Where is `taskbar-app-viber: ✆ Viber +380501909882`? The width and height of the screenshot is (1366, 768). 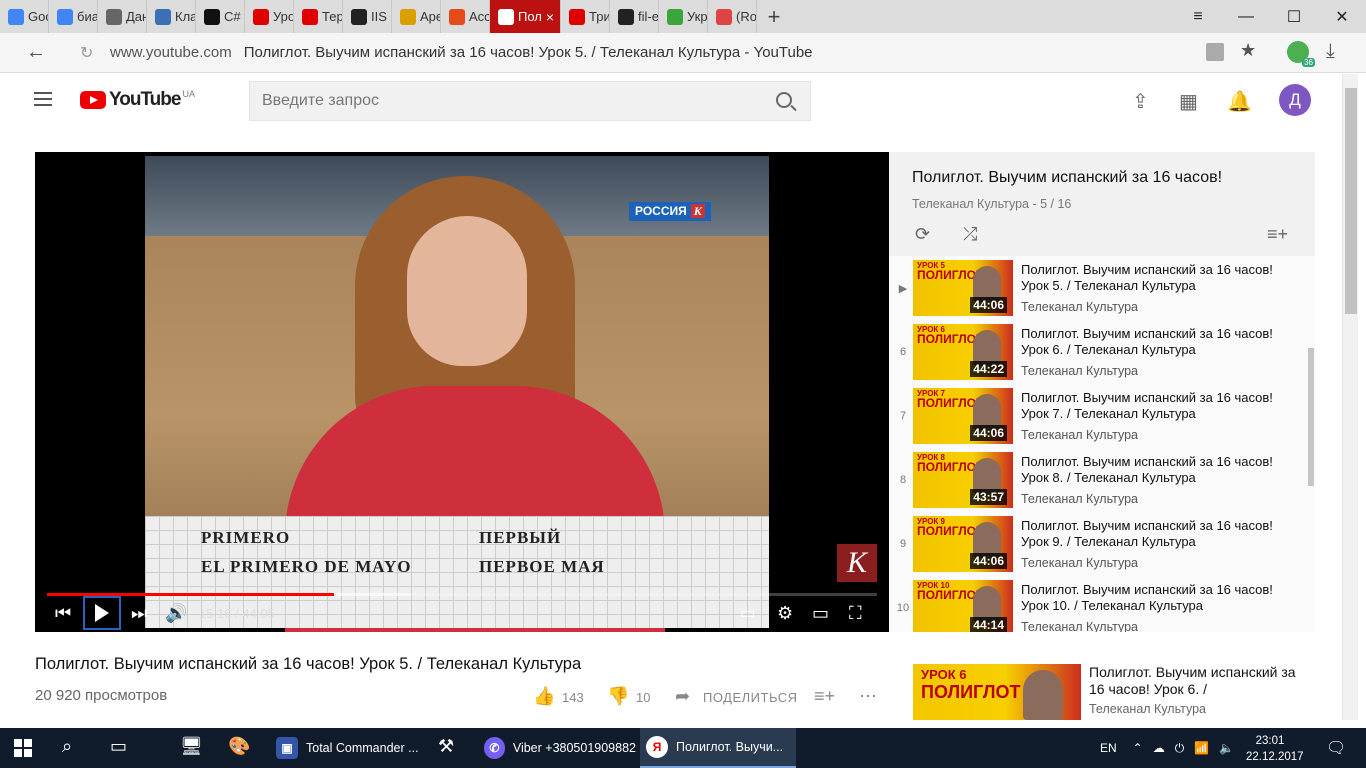
taskbar-app-viber: ✆ Viber +380501909882 is located at coordinates (557, 748).